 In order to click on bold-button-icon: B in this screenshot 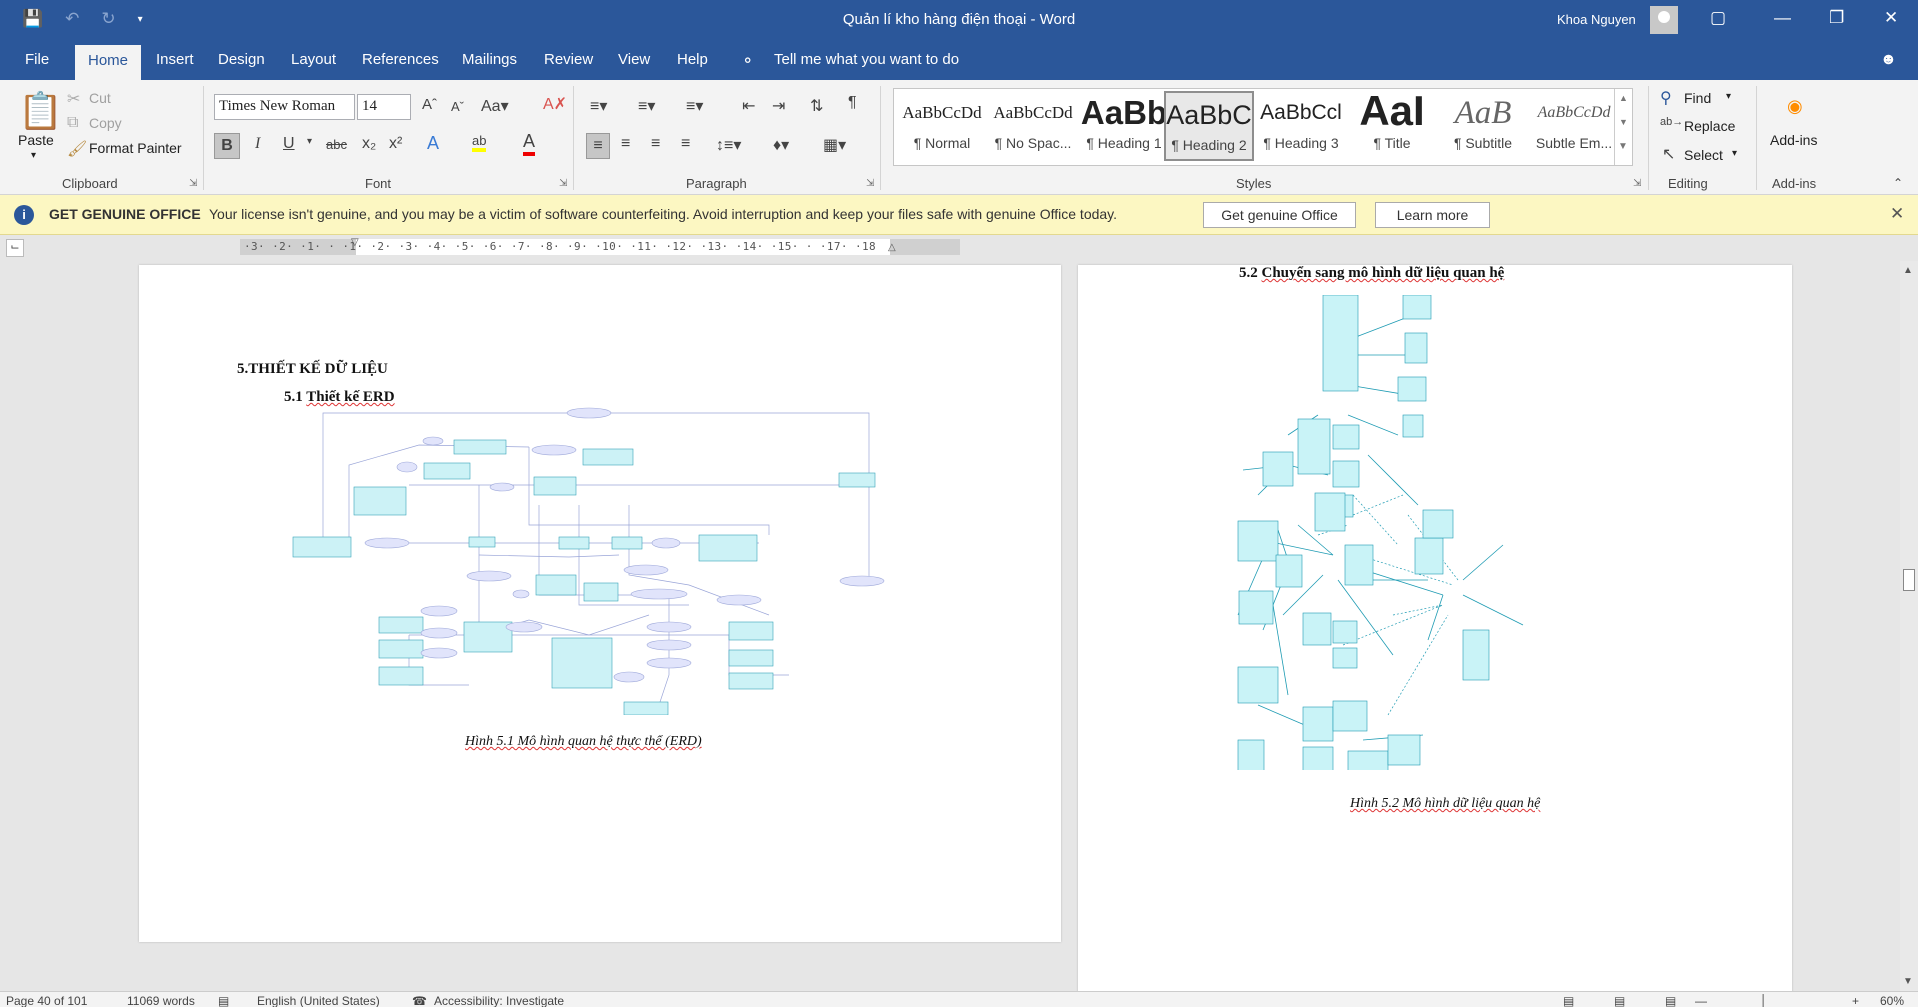, I will do `click(227, 146)`.